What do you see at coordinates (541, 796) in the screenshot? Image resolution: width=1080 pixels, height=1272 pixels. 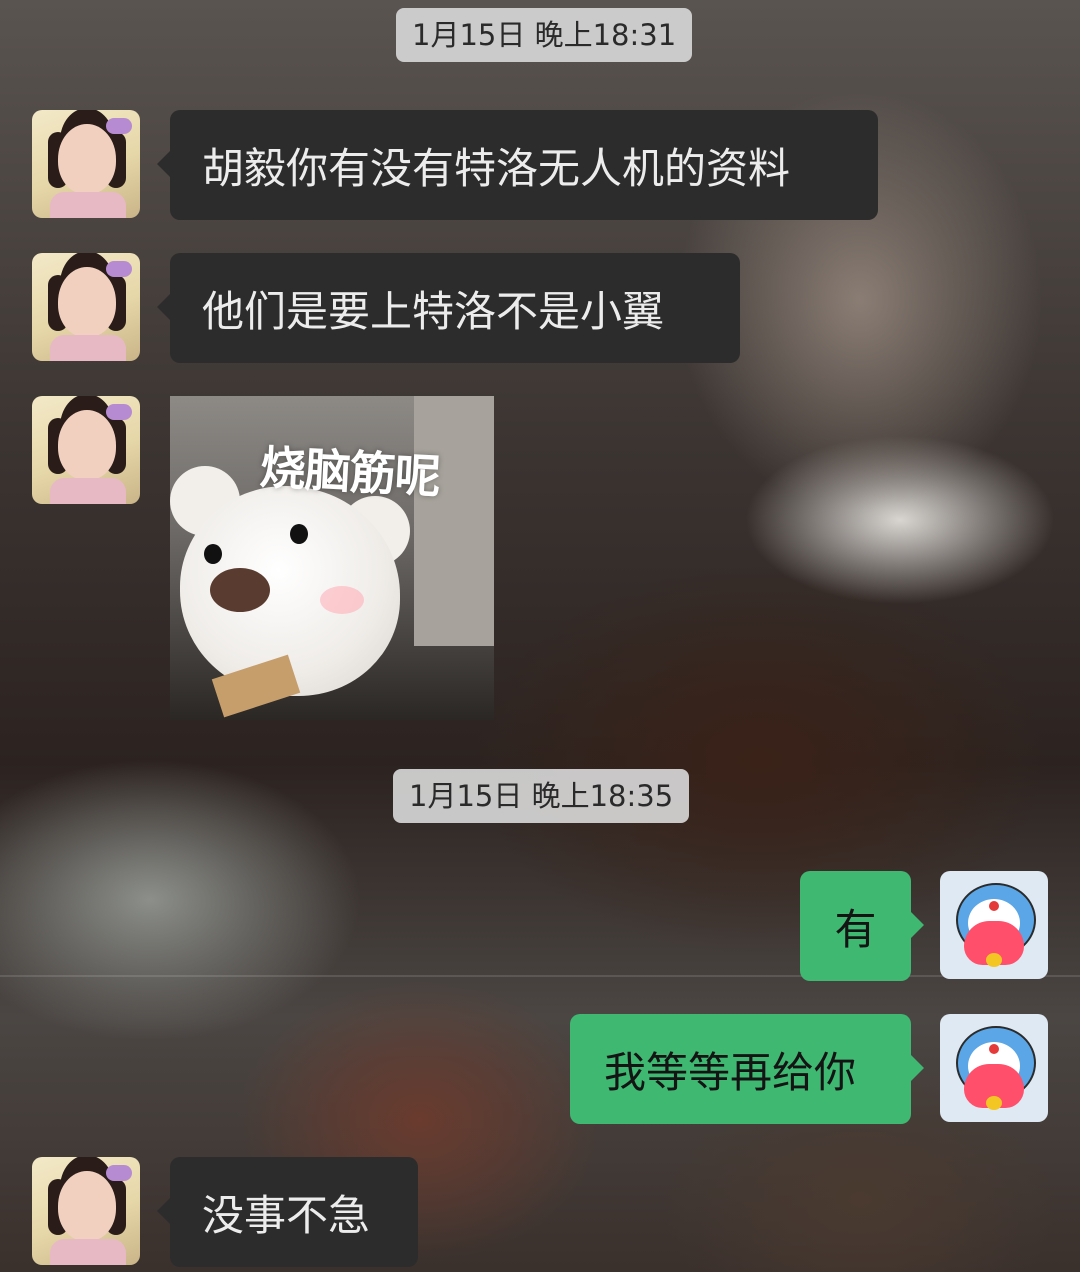 I see `timestamp-chip: 1月15日 晚上18:35` at bounding box center [541, 796].